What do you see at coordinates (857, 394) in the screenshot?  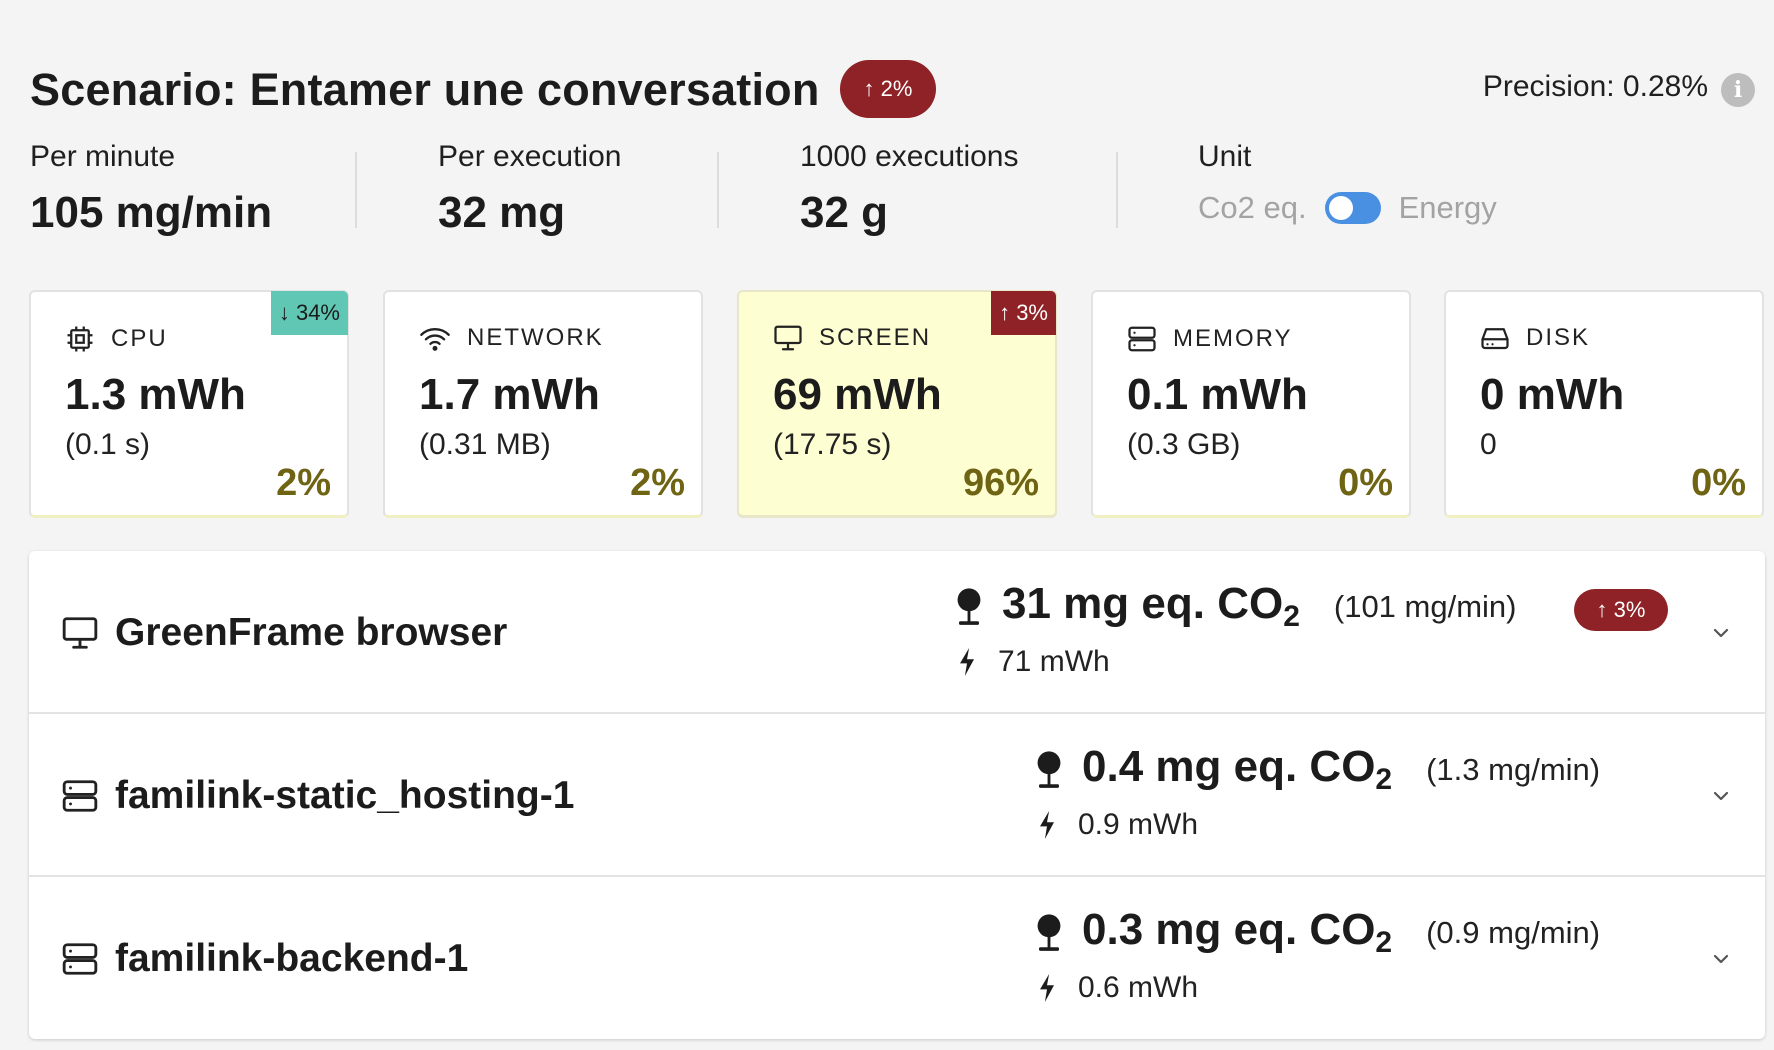 I see `card-value: 69 mWh` at bounding box center [857, 394].